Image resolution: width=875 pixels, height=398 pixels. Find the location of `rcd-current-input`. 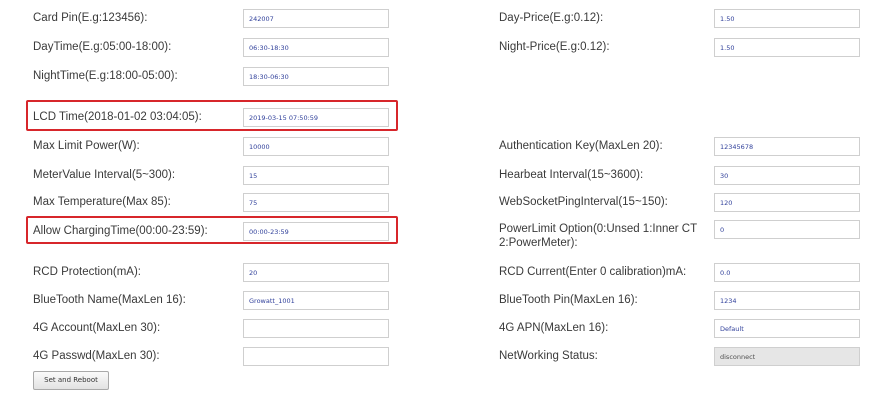

rcd-current-input is located at coordinates (787, 272).